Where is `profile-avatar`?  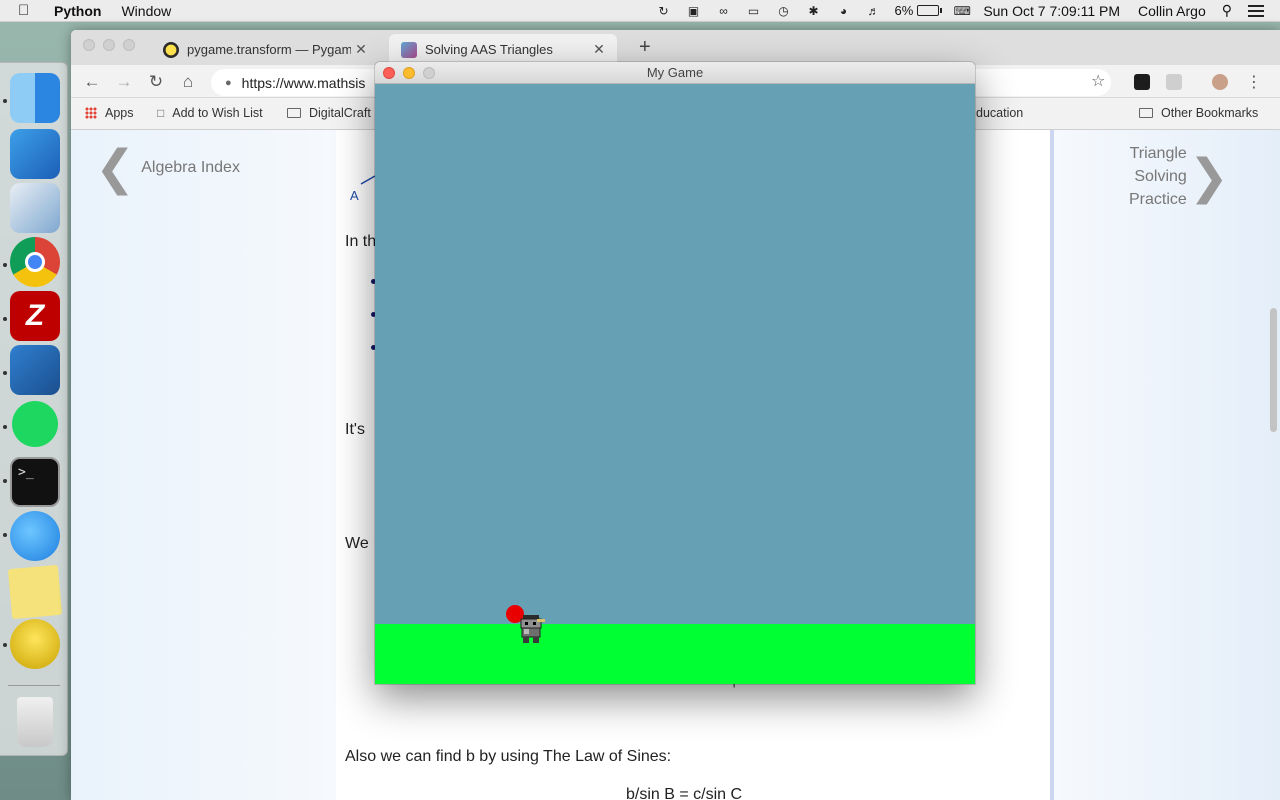 profile-avatar is located at coordinates (1220, 82).